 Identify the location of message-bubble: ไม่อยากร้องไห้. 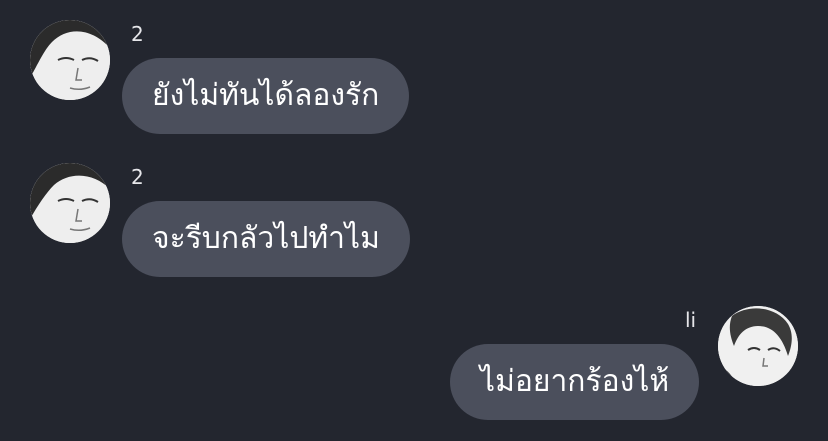
(575, 382).